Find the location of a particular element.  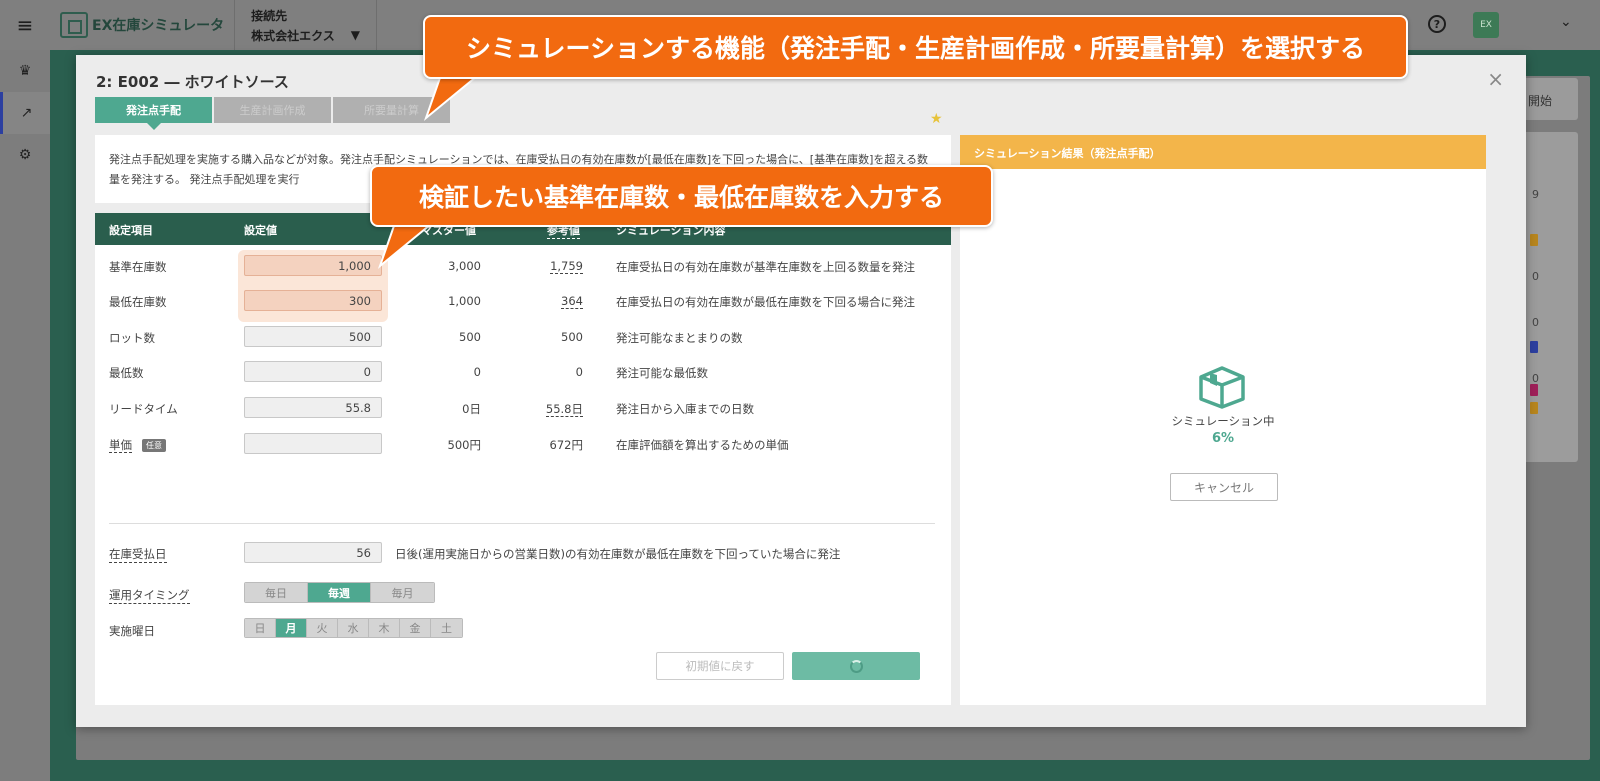

bg-count: 9 is located at coordinates (1535, 194).